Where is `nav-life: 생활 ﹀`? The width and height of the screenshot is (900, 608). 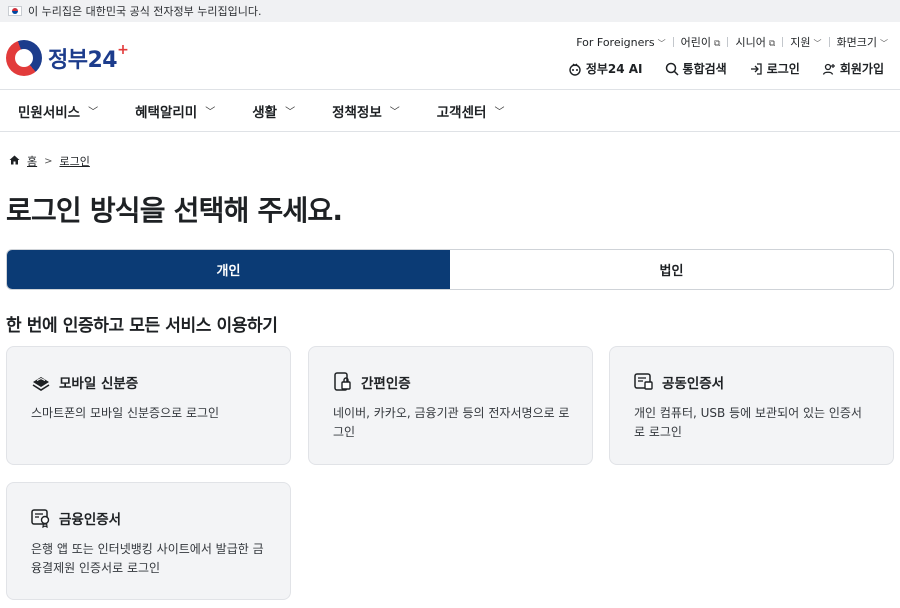 nav-life: 생활 ﹀ is located at coordinates (273, 111).